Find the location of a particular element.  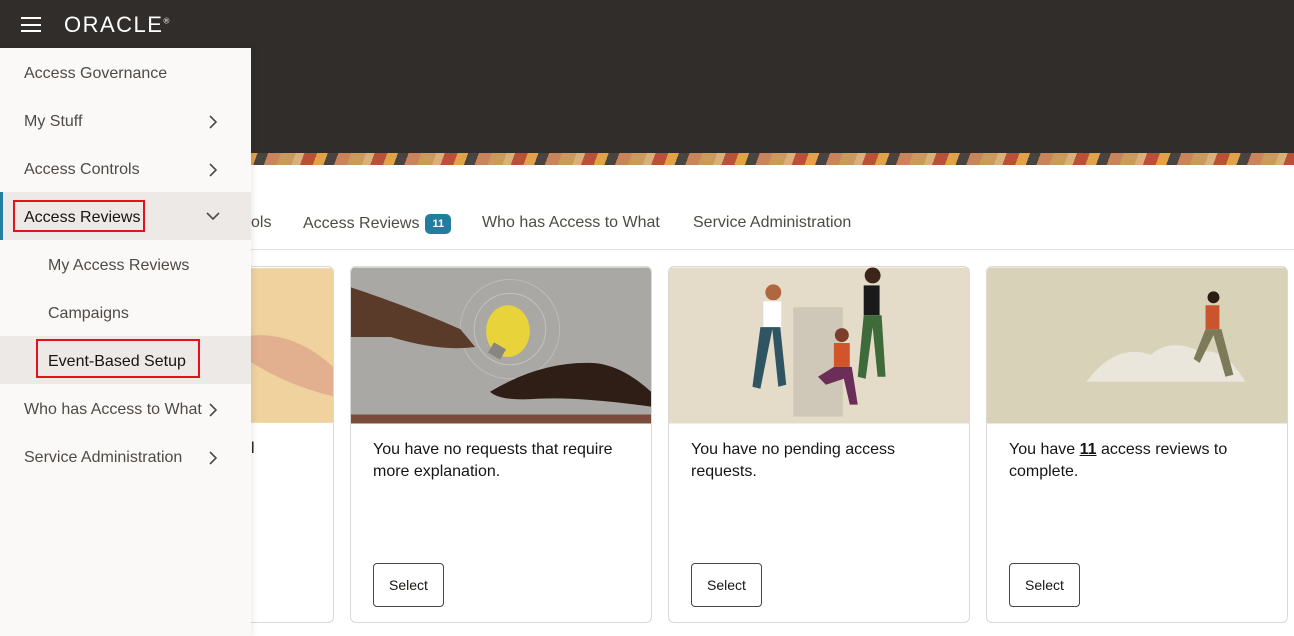

access-reviews-count-link: 11 is located at coordinates (1088, 449).